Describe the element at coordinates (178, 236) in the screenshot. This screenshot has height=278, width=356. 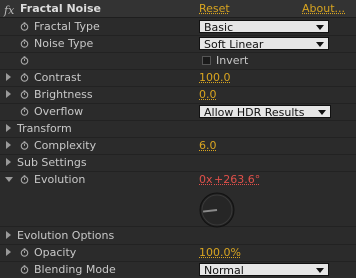
I see `evolution-options-group-row: Evolution Options` at that location.